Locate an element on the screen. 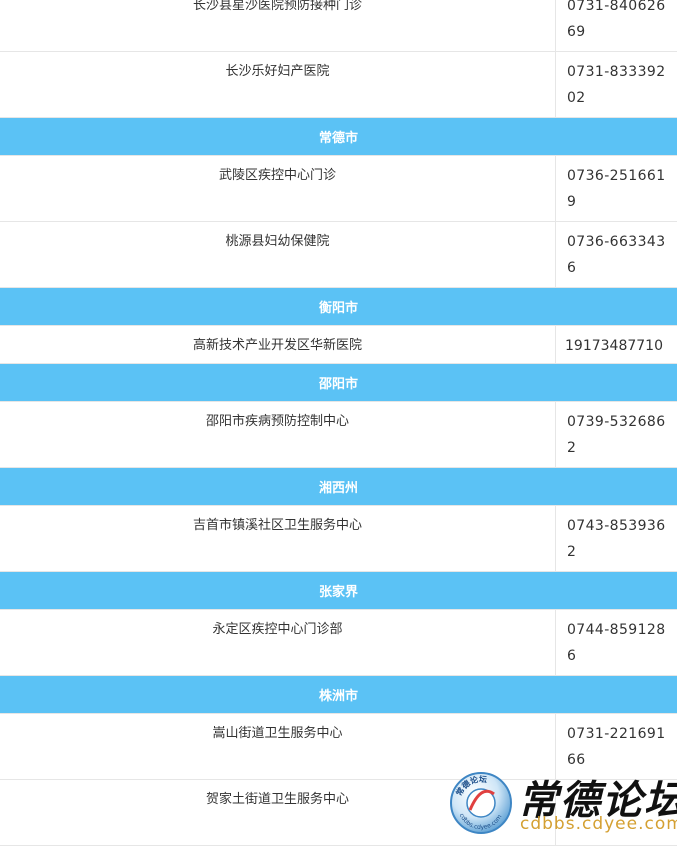 The width and height of the screenshot is (677, 846). clinic-row: 吉首市镇溪社区卫生服务中心 0743-8539362 is located at coordinates (338, 539).